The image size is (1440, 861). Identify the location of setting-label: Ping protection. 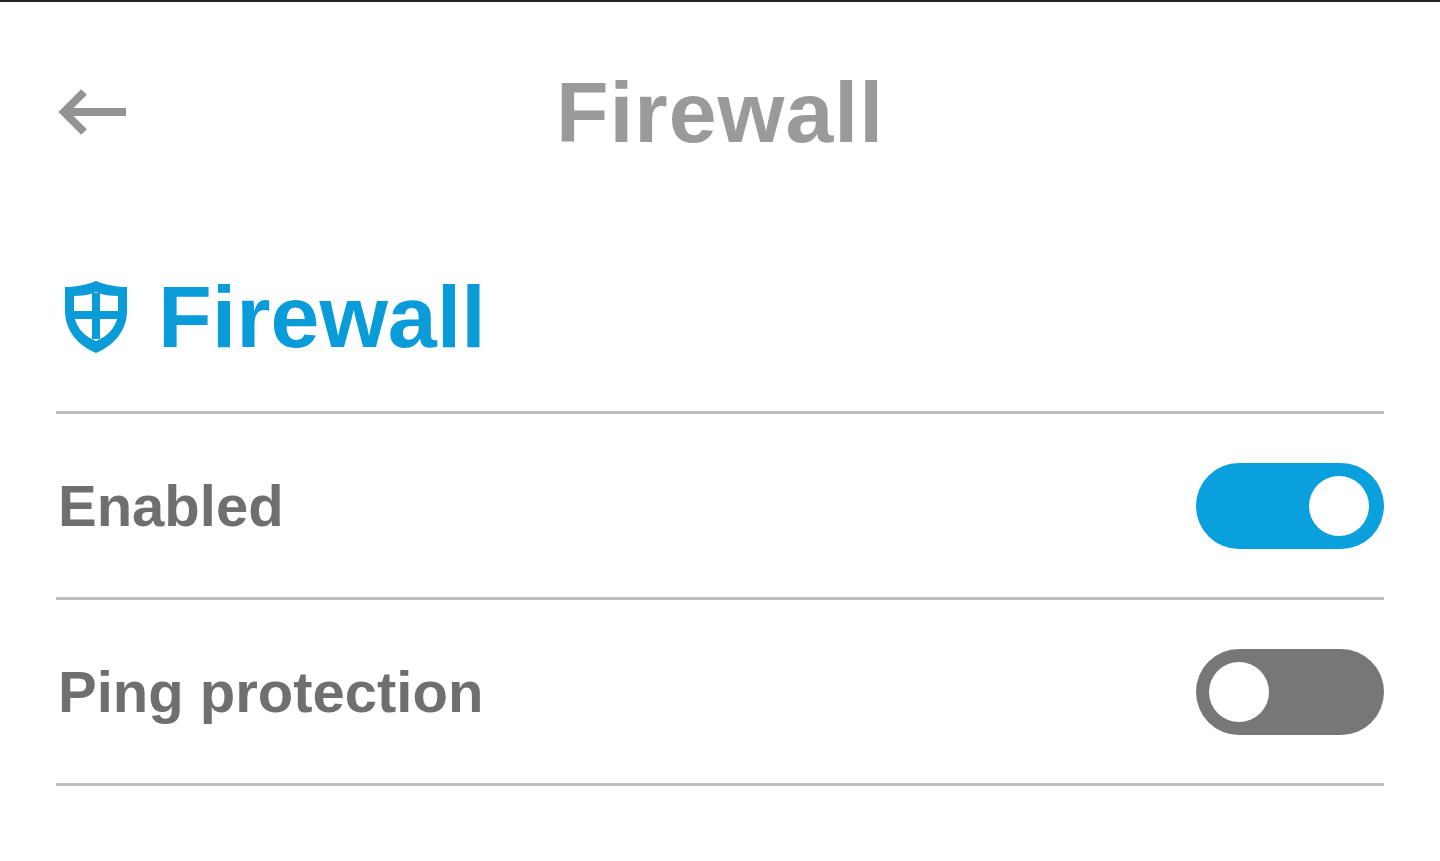
(270, 691).